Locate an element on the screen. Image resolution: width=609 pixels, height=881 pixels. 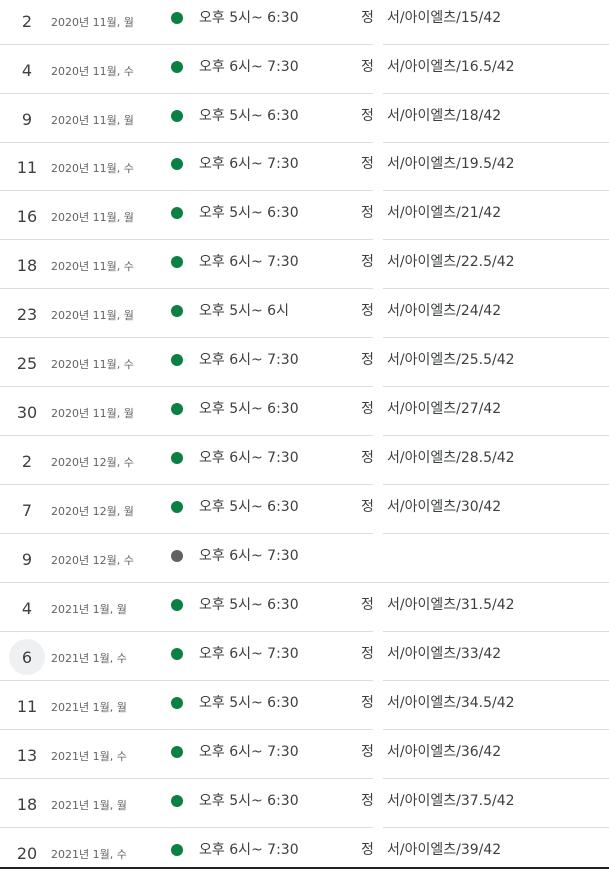
event-title: 정 서/아이엘츠/36/42 is located at coordinates (431, 753).